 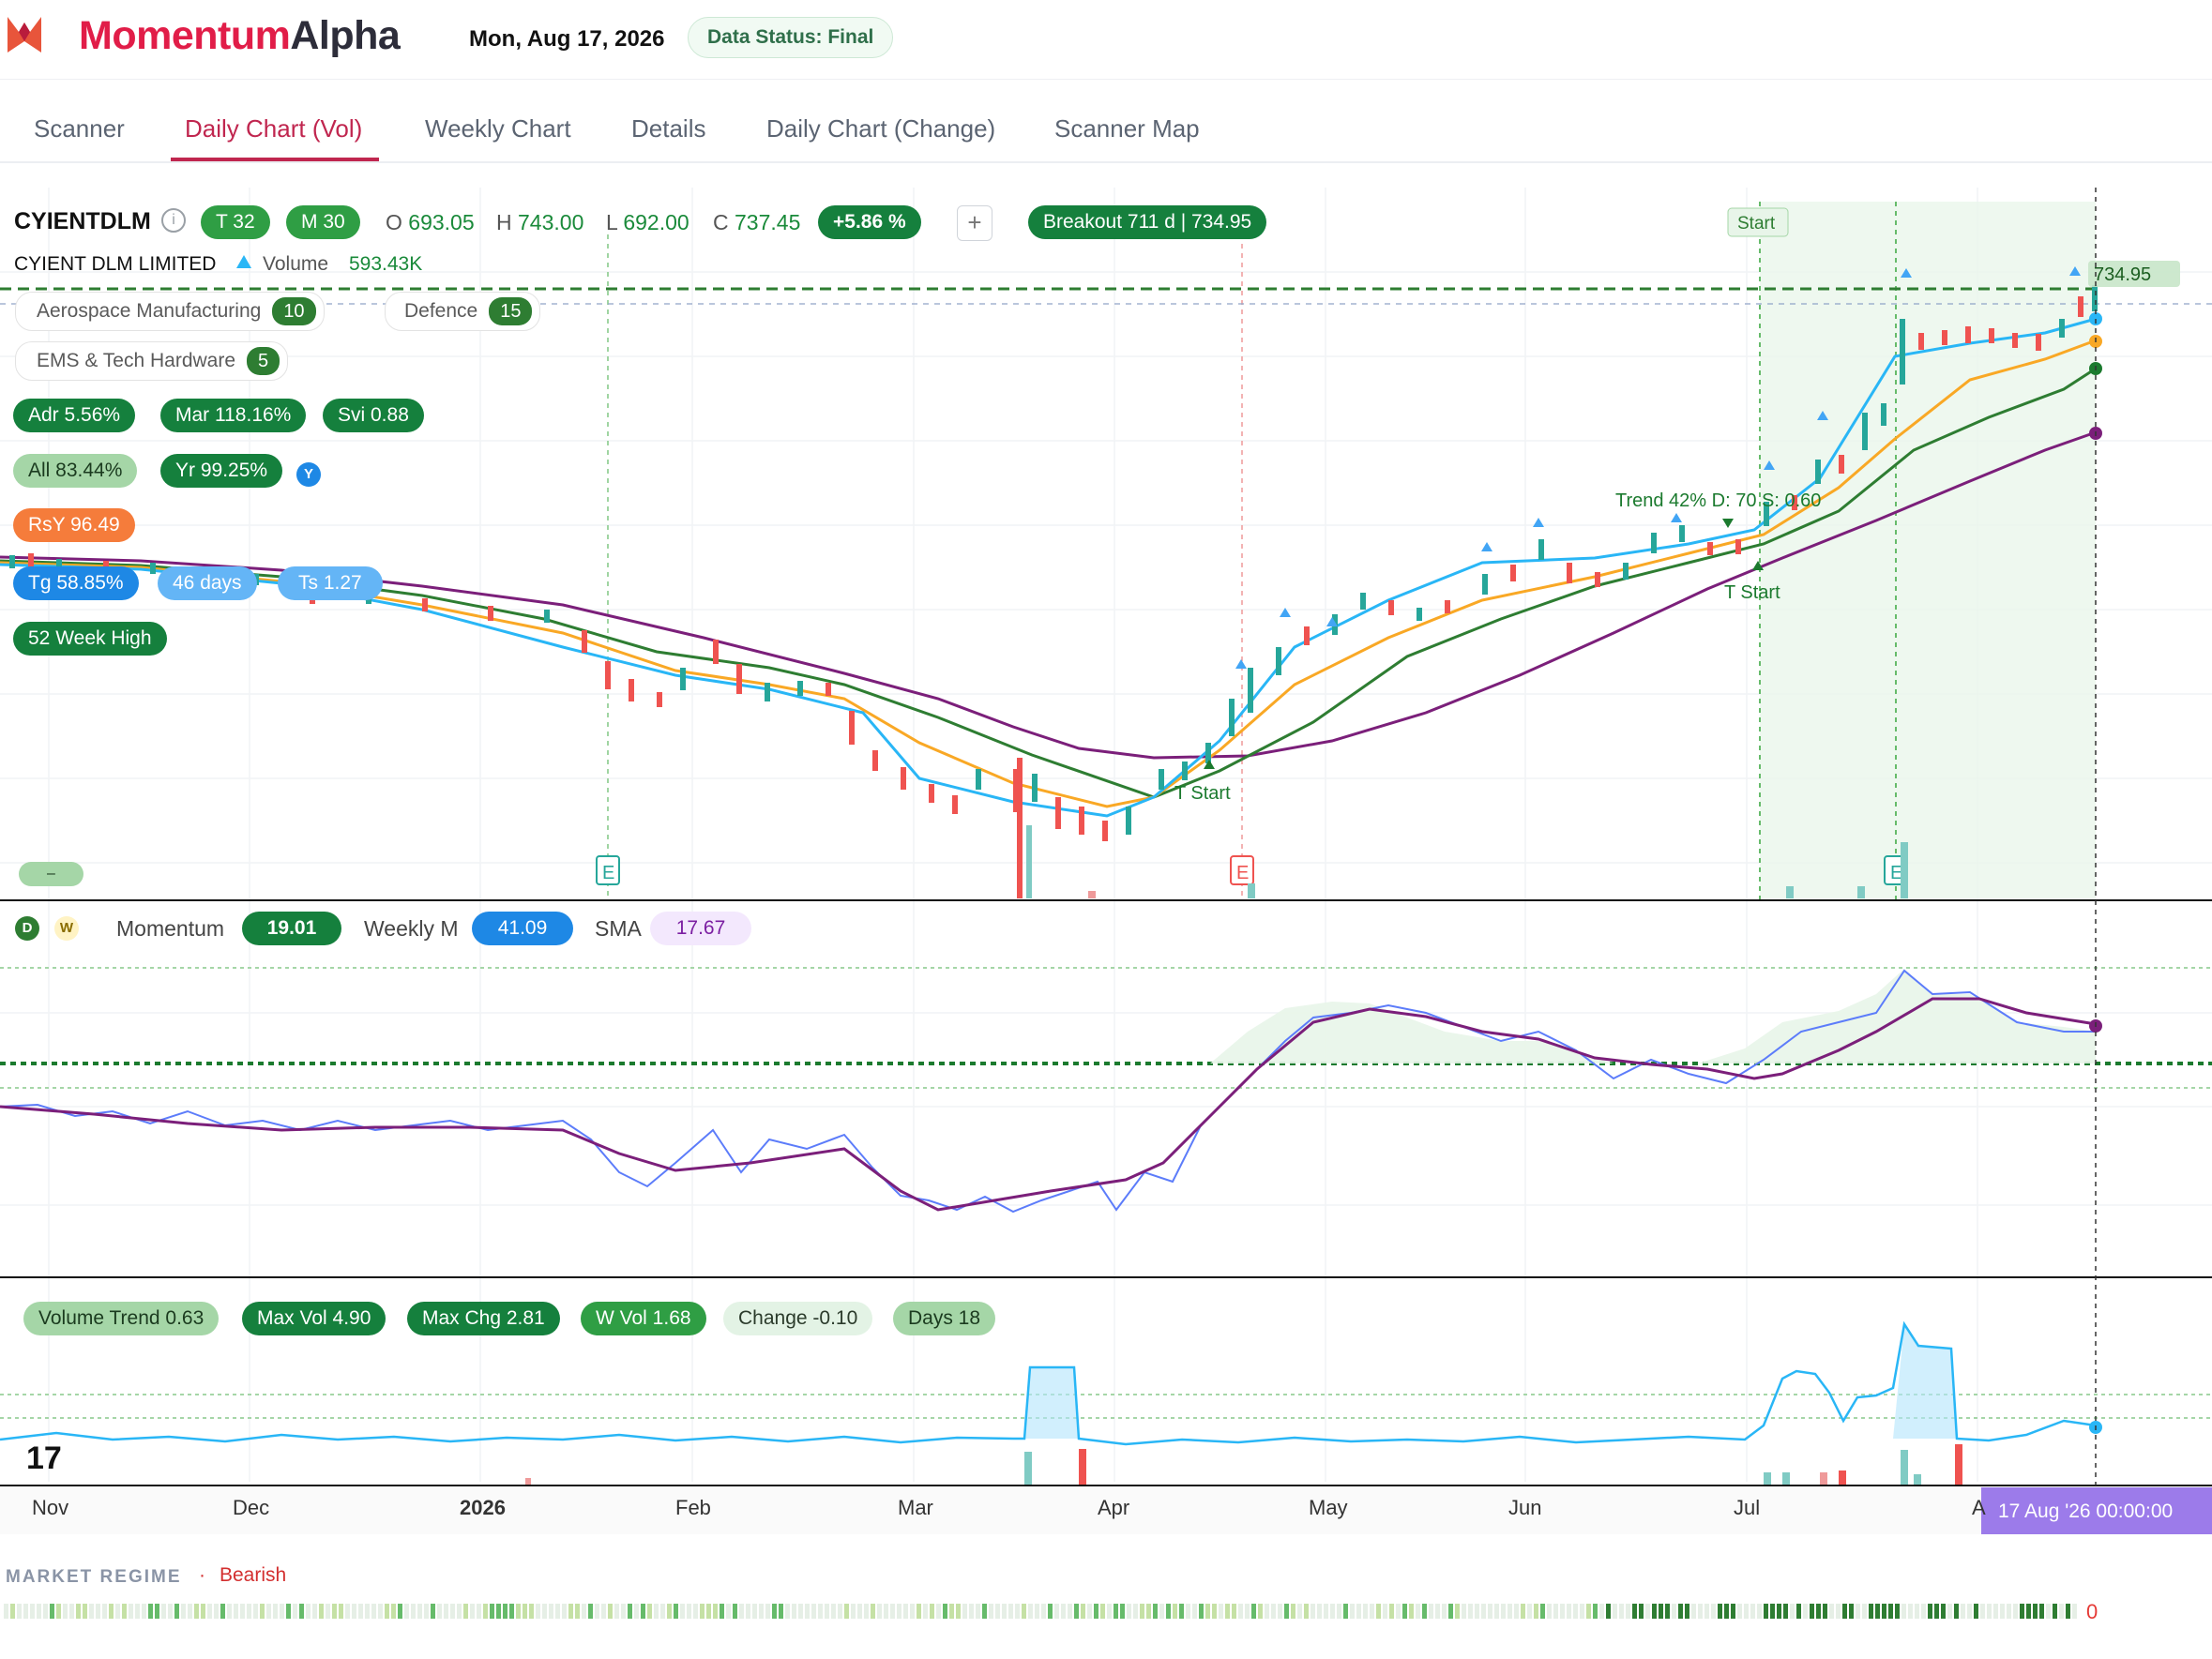 What do you see at coordinates (974, 223) in the screenshot?
I see `add-indicator-button: +` at bounding box center [974, 223].